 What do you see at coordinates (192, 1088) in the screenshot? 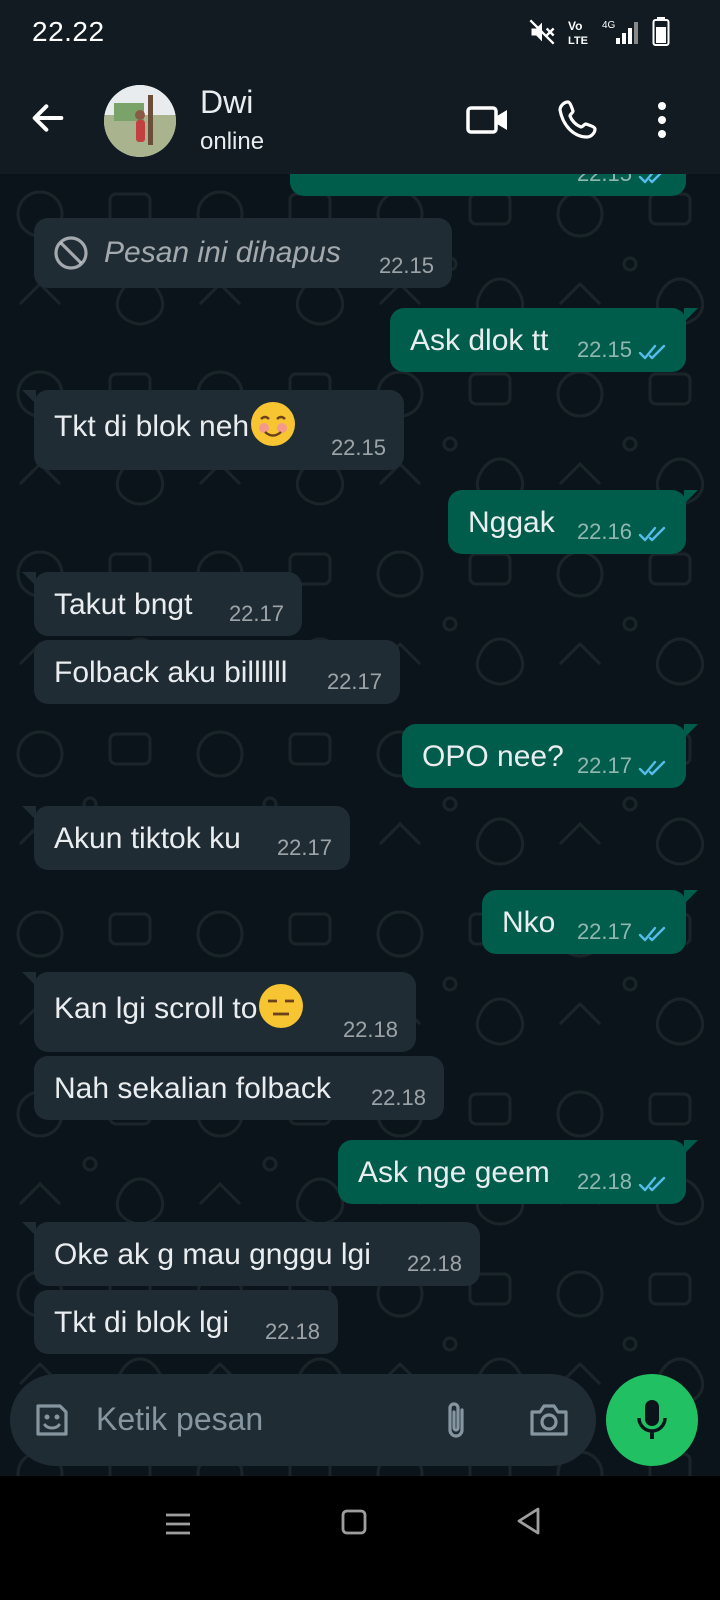
I see `message-text: Nah sekalian folback` at bounding box center [192, 1088].